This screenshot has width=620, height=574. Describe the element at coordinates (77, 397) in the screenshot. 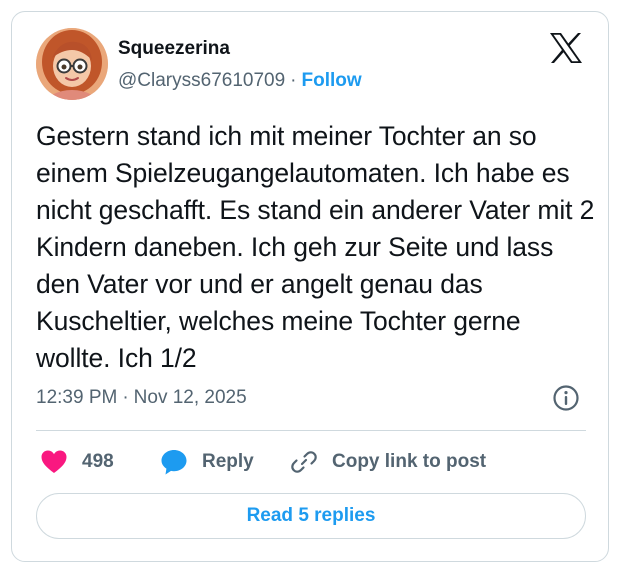

I see `tweet-time: 12:39 PM` at that location.